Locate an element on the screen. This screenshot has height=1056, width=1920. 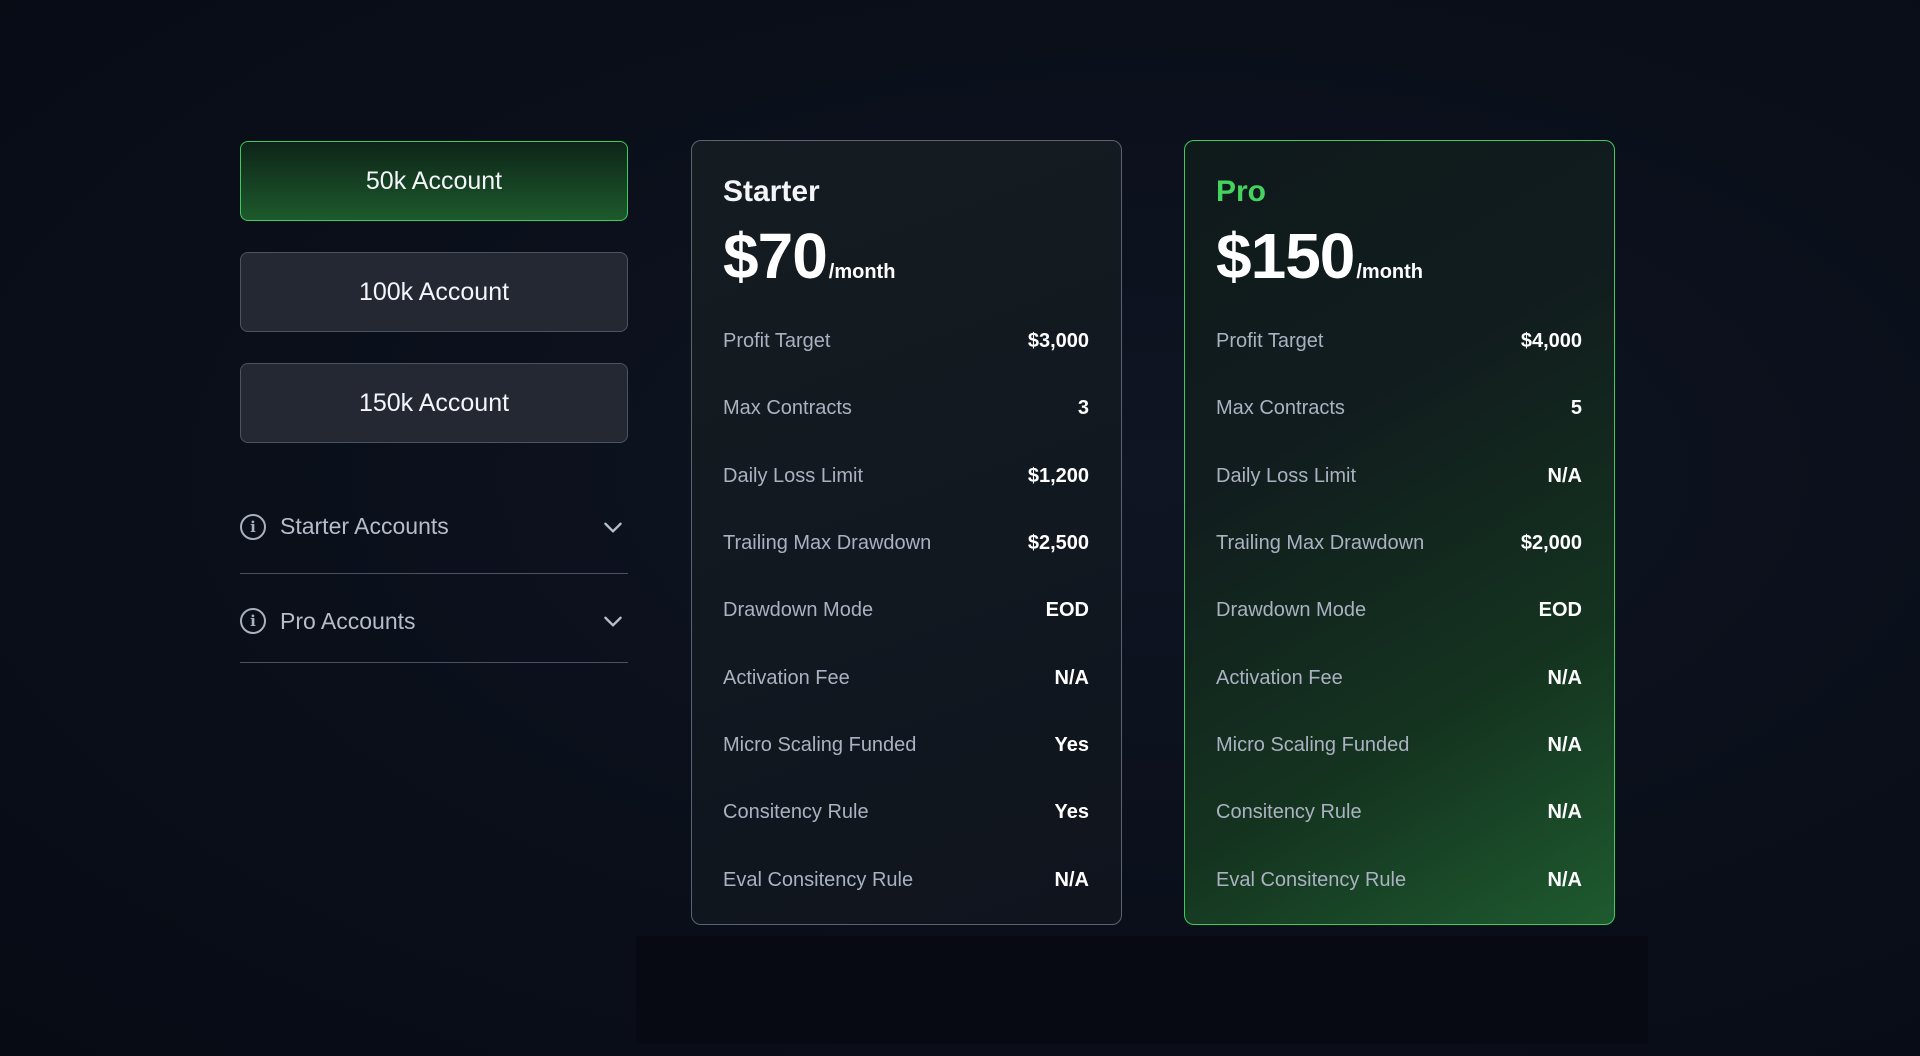
account-100k-button: 100k Account is located at coordinates (434, 292).